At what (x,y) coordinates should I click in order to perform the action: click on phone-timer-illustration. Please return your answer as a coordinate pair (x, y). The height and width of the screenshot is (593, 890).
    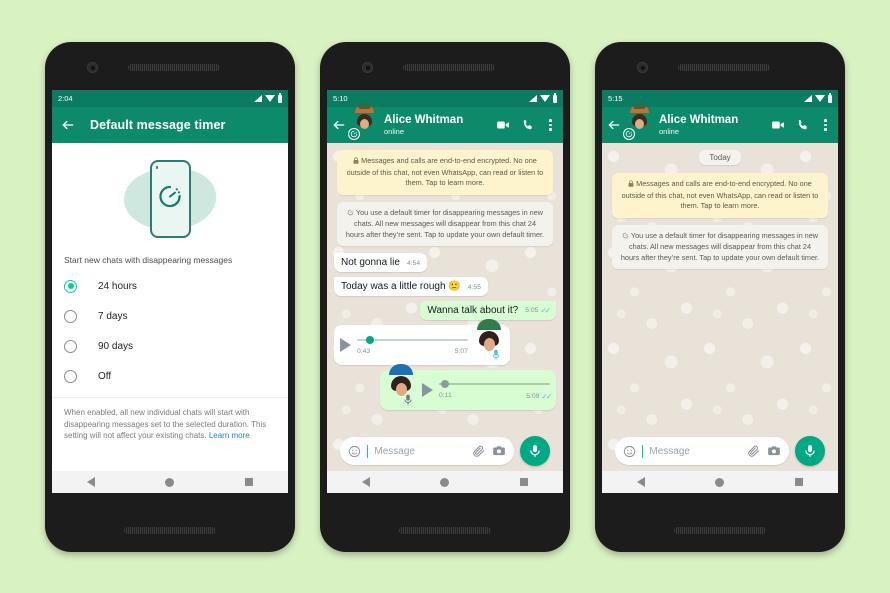
    Looking at the image, I should click on (170, 199).